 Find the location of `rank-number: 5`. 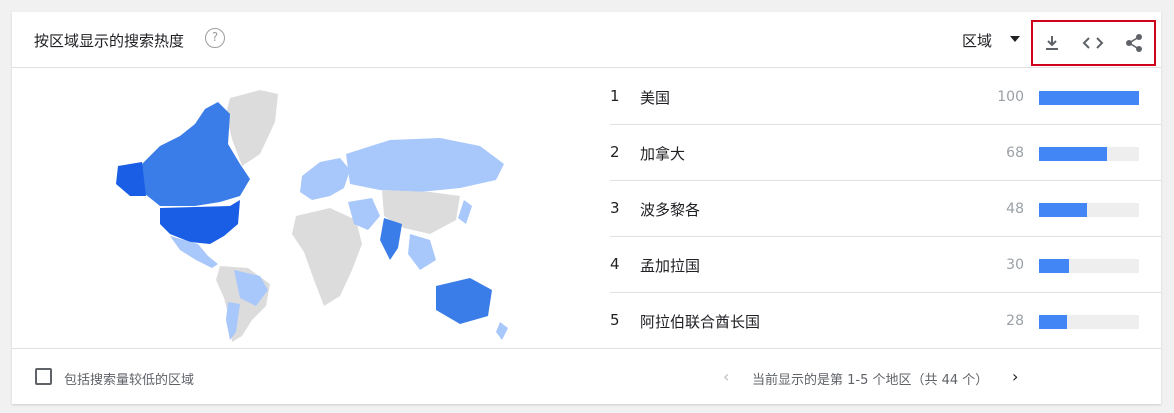

rank-number: 5 is located at coordinates (615, 320).